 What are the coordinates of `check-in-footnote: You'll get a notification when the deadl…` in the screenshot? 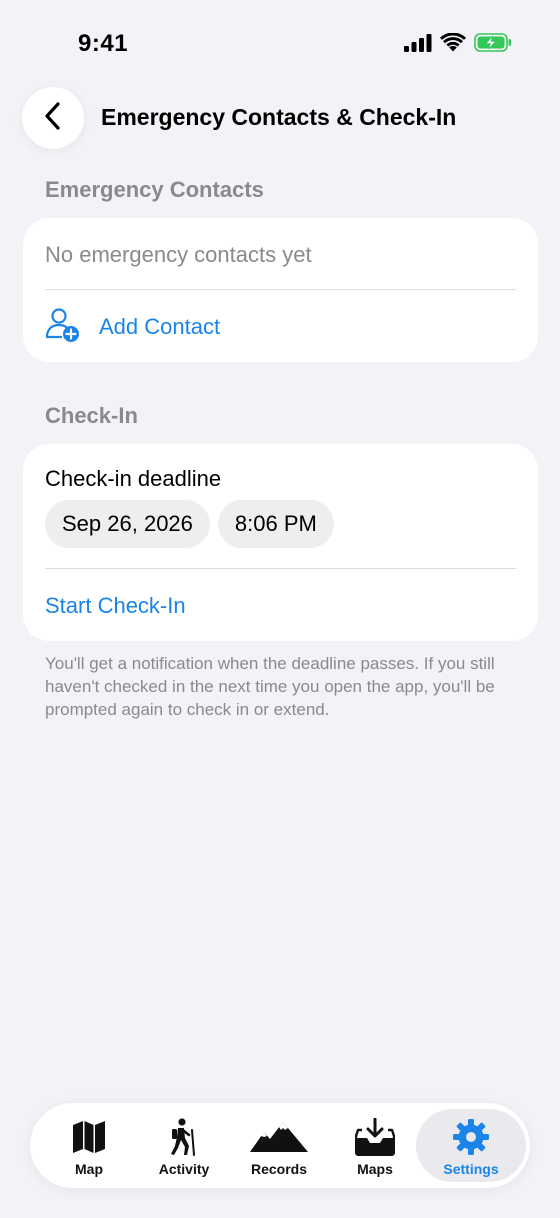 It's located at (270, 686).